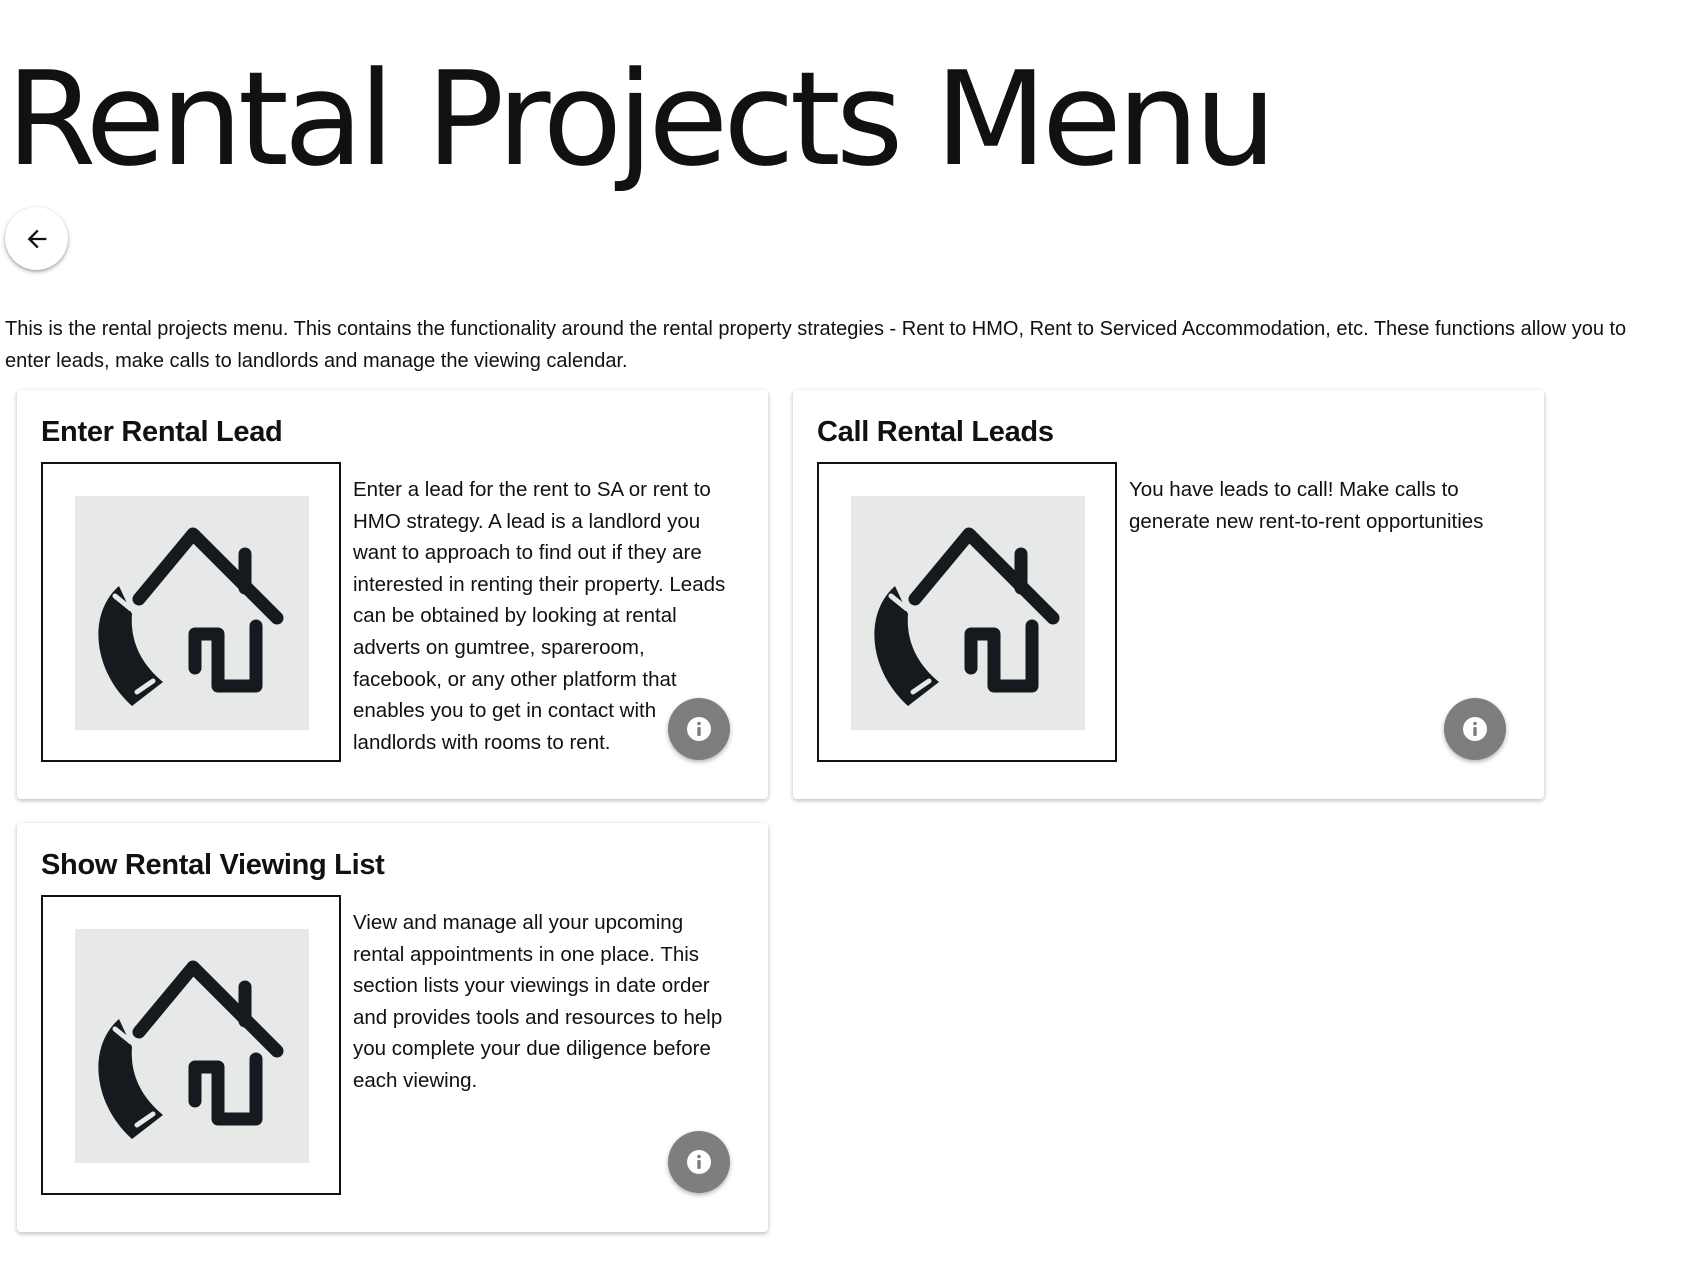 The height and width of the screenshot is (1264, 1691). I want to click on card-title: Show Rental Viewing List, so click(213, 865).